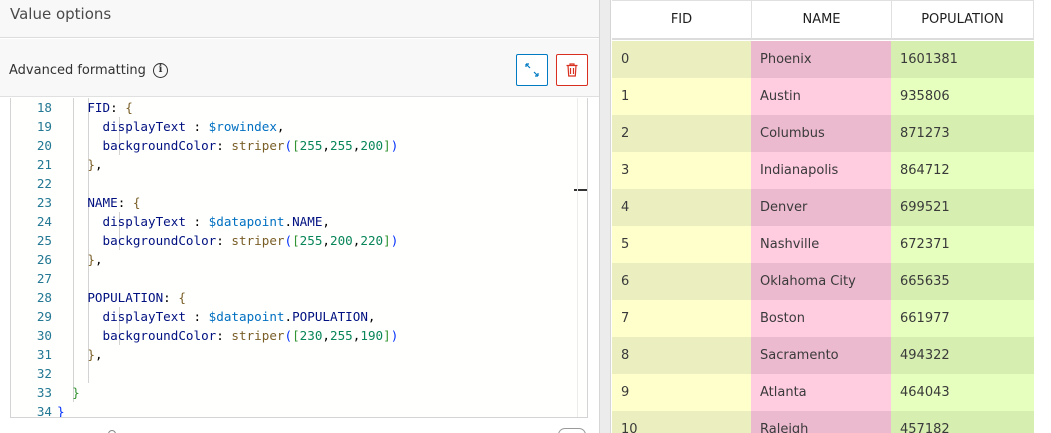 The height and width of the screenshot is (433, 1051). What do you see at coordinates (681, 96) in the screenshot?
I see `cell-fid: 1` at bounding box center [681, 96].